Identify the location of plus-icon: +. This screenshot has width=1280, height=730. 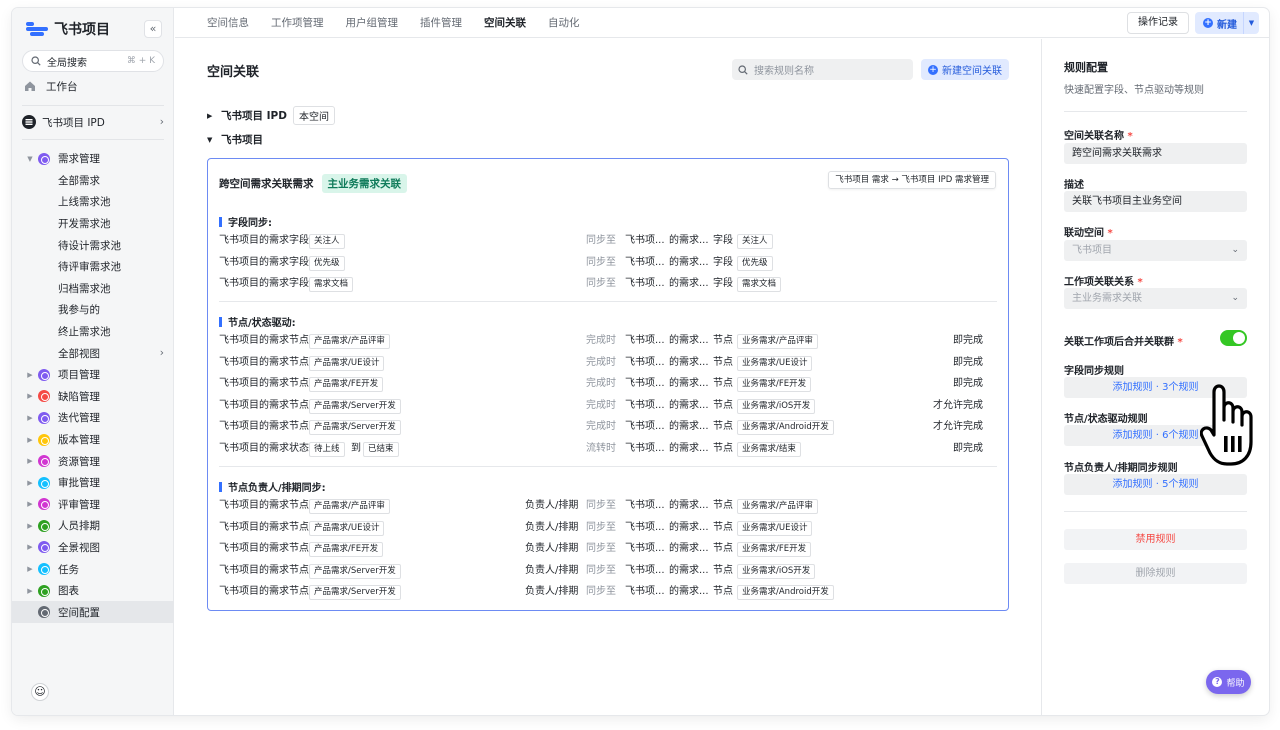
(1208, 23).